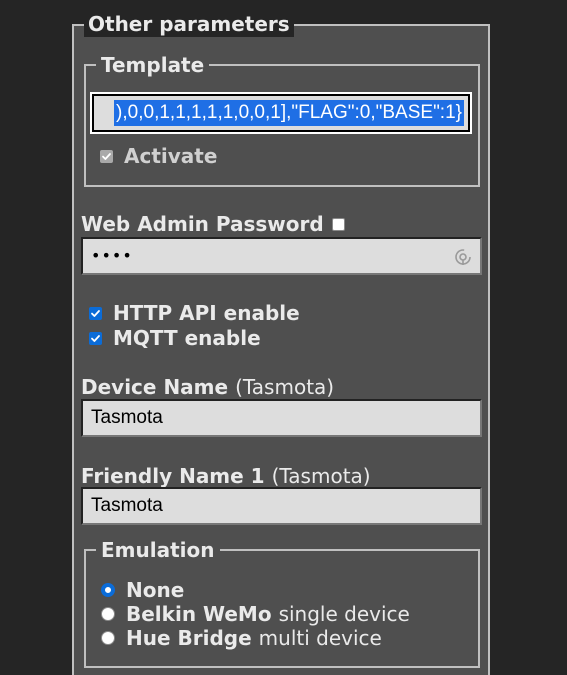  I want to click on mqtt-checkbox, so click(95, 338).